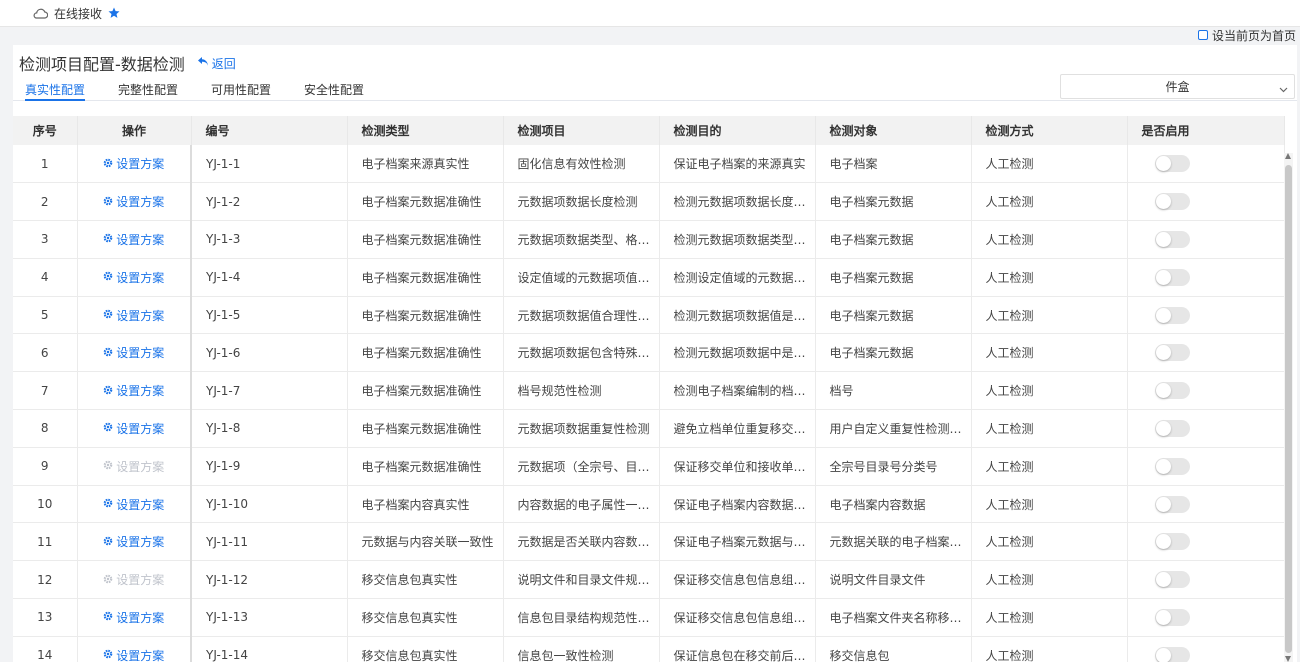  I want to click on cell-type: 电子档案内容真实性, so click(425, 504).